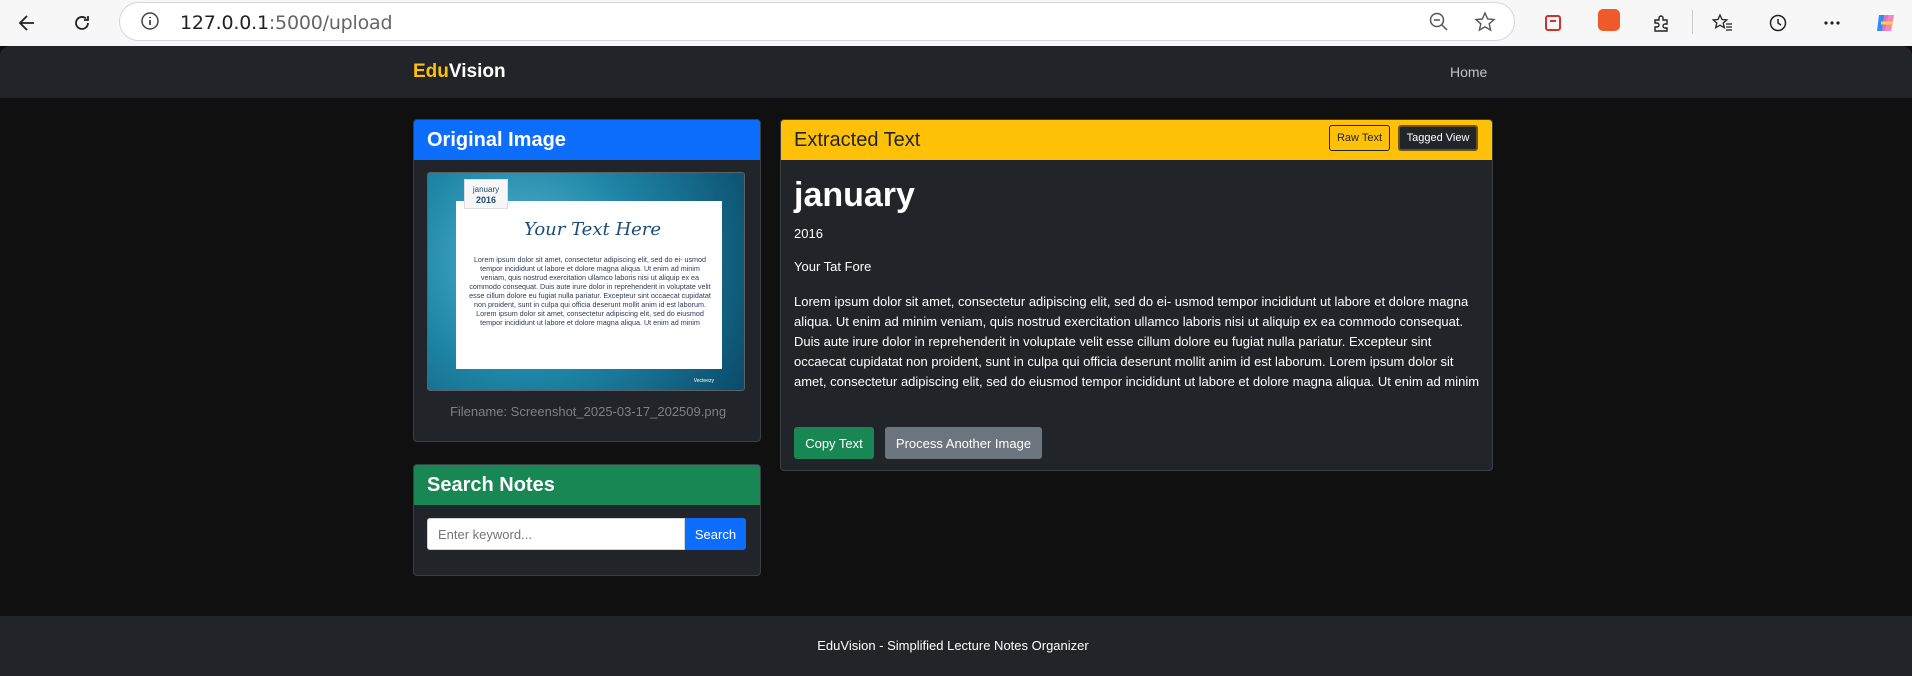 This screenshot has width=1912, height=676. Describe the element at coordinates (1439, 24) in the screenshot. I see `zoom-out-icon` at that location.